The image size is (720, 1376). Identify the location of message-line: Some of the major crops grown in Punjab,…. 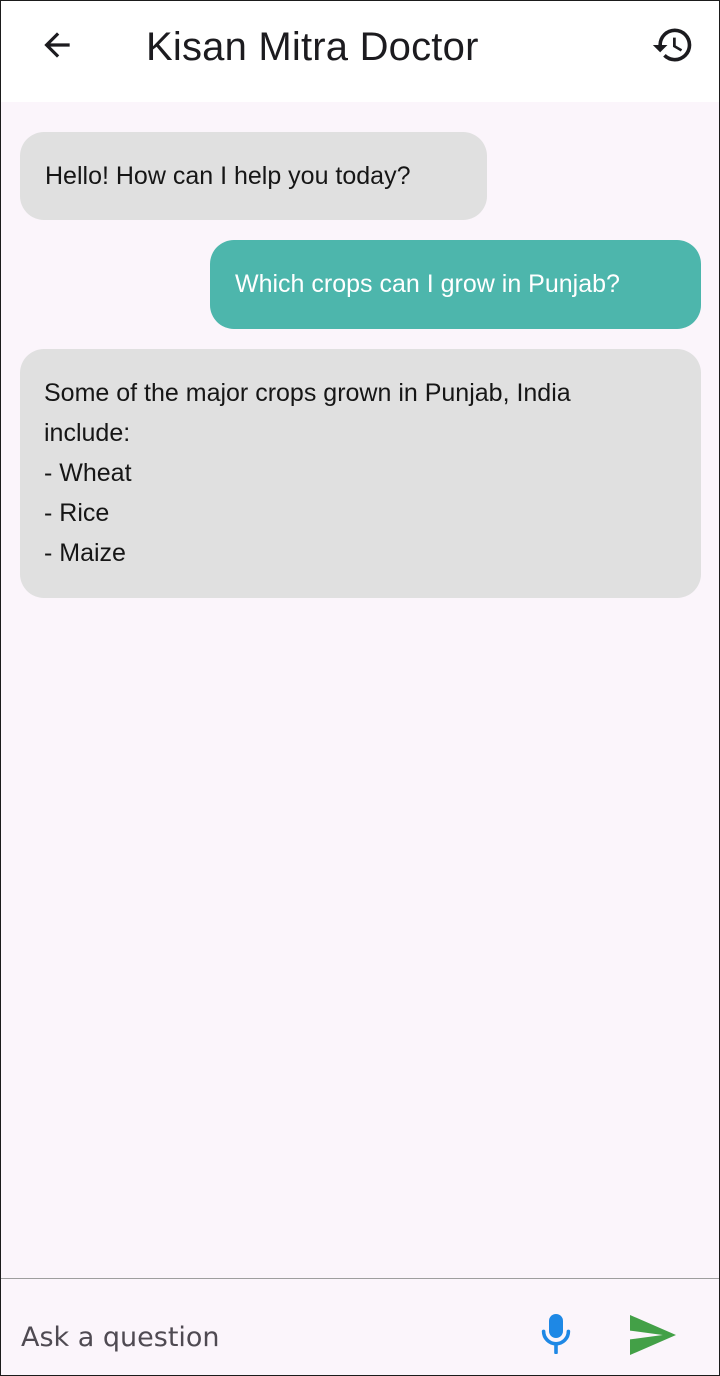
(307, 393).